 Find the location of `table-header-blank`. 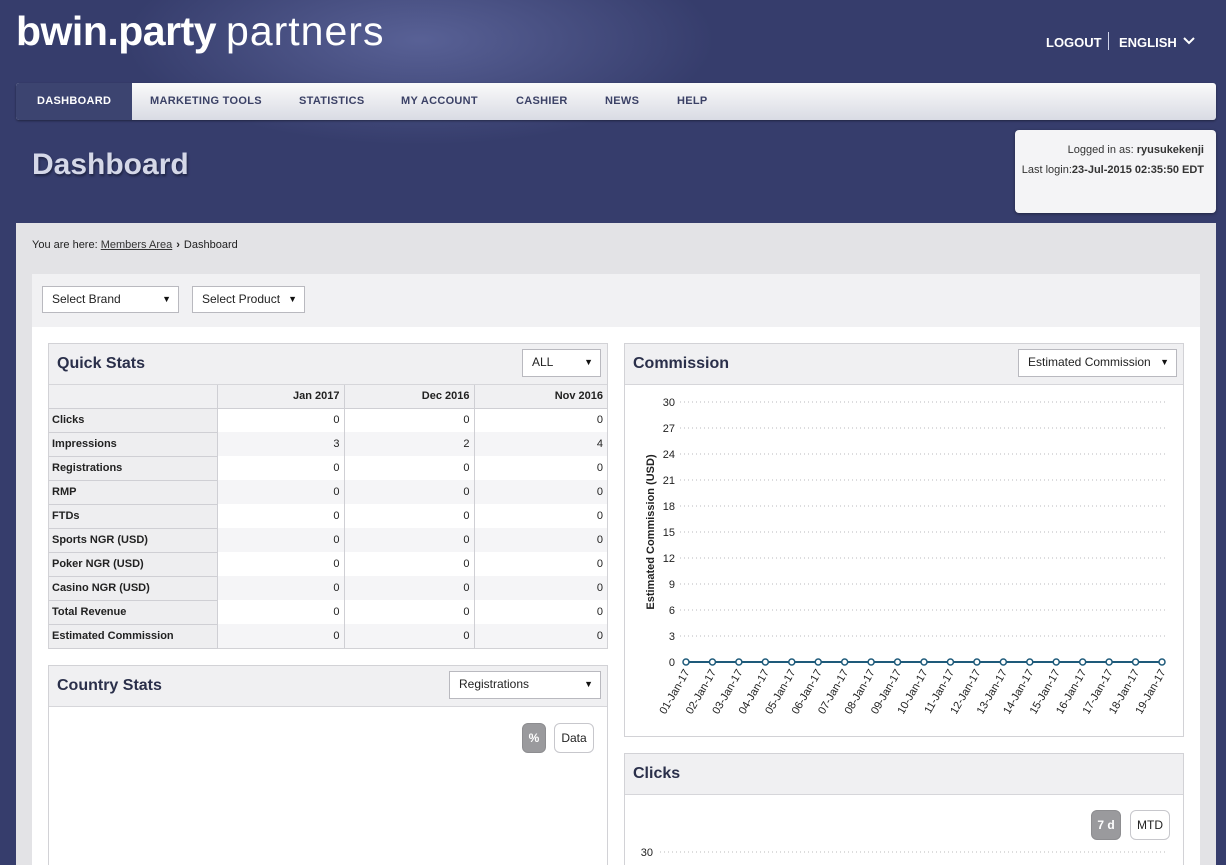

table-header-blank is located at coordinates (133, 397).